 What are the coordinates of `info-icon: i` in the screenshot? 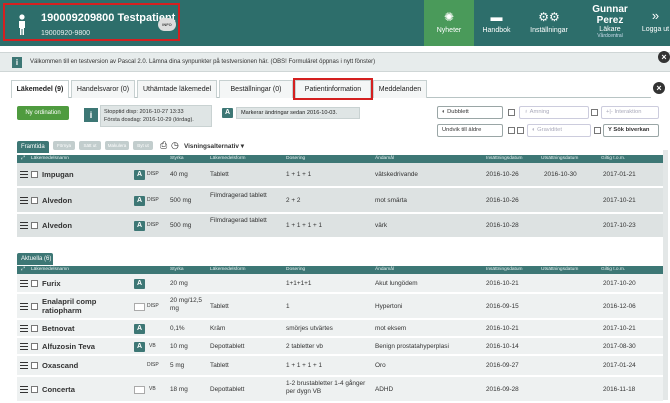 It's located at (91, 115).